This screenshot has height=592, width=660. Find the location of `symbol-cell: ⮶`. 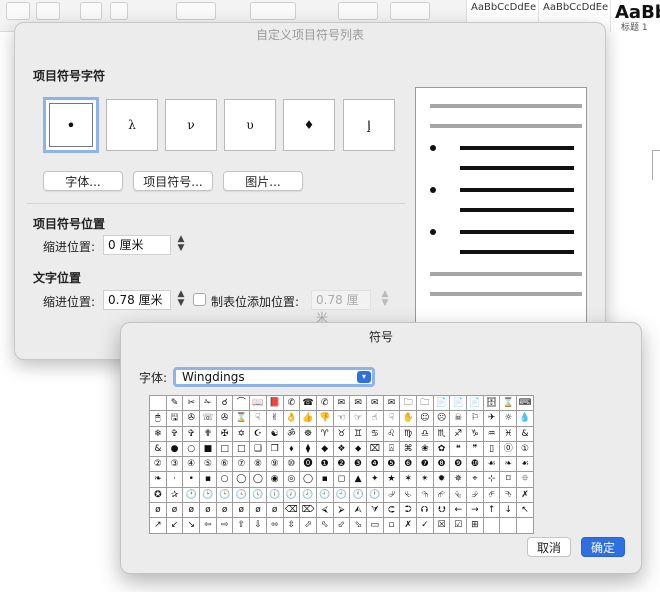

symbol-cell: ⮶ is located at coordinates (492, 495).